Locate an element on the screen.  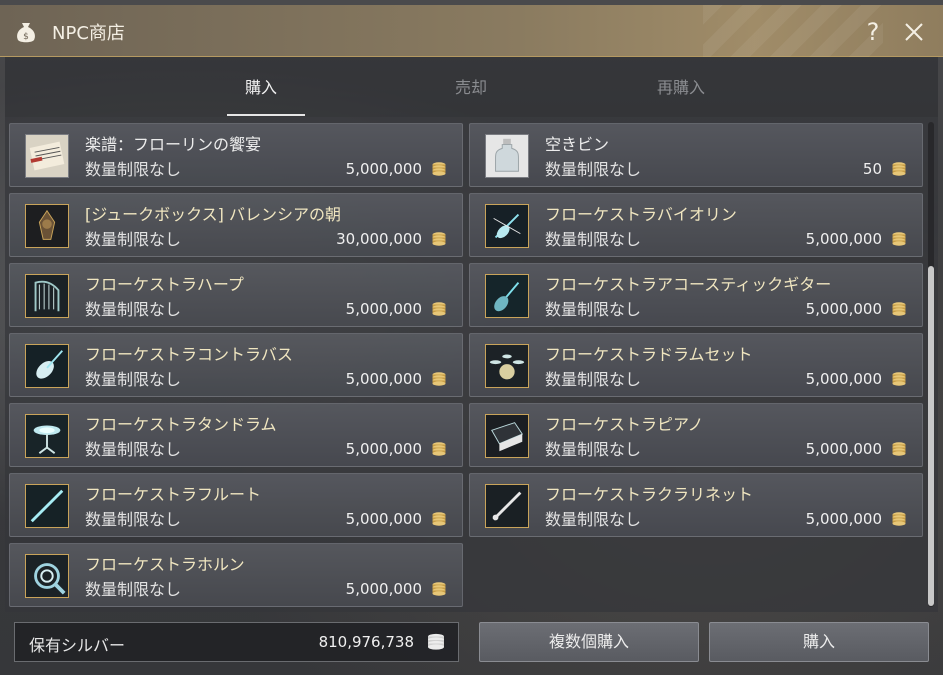
shop-item-card: フローケストラバイオリン 数量制限なし 5,000,000 is located at coordinates (696, 225).